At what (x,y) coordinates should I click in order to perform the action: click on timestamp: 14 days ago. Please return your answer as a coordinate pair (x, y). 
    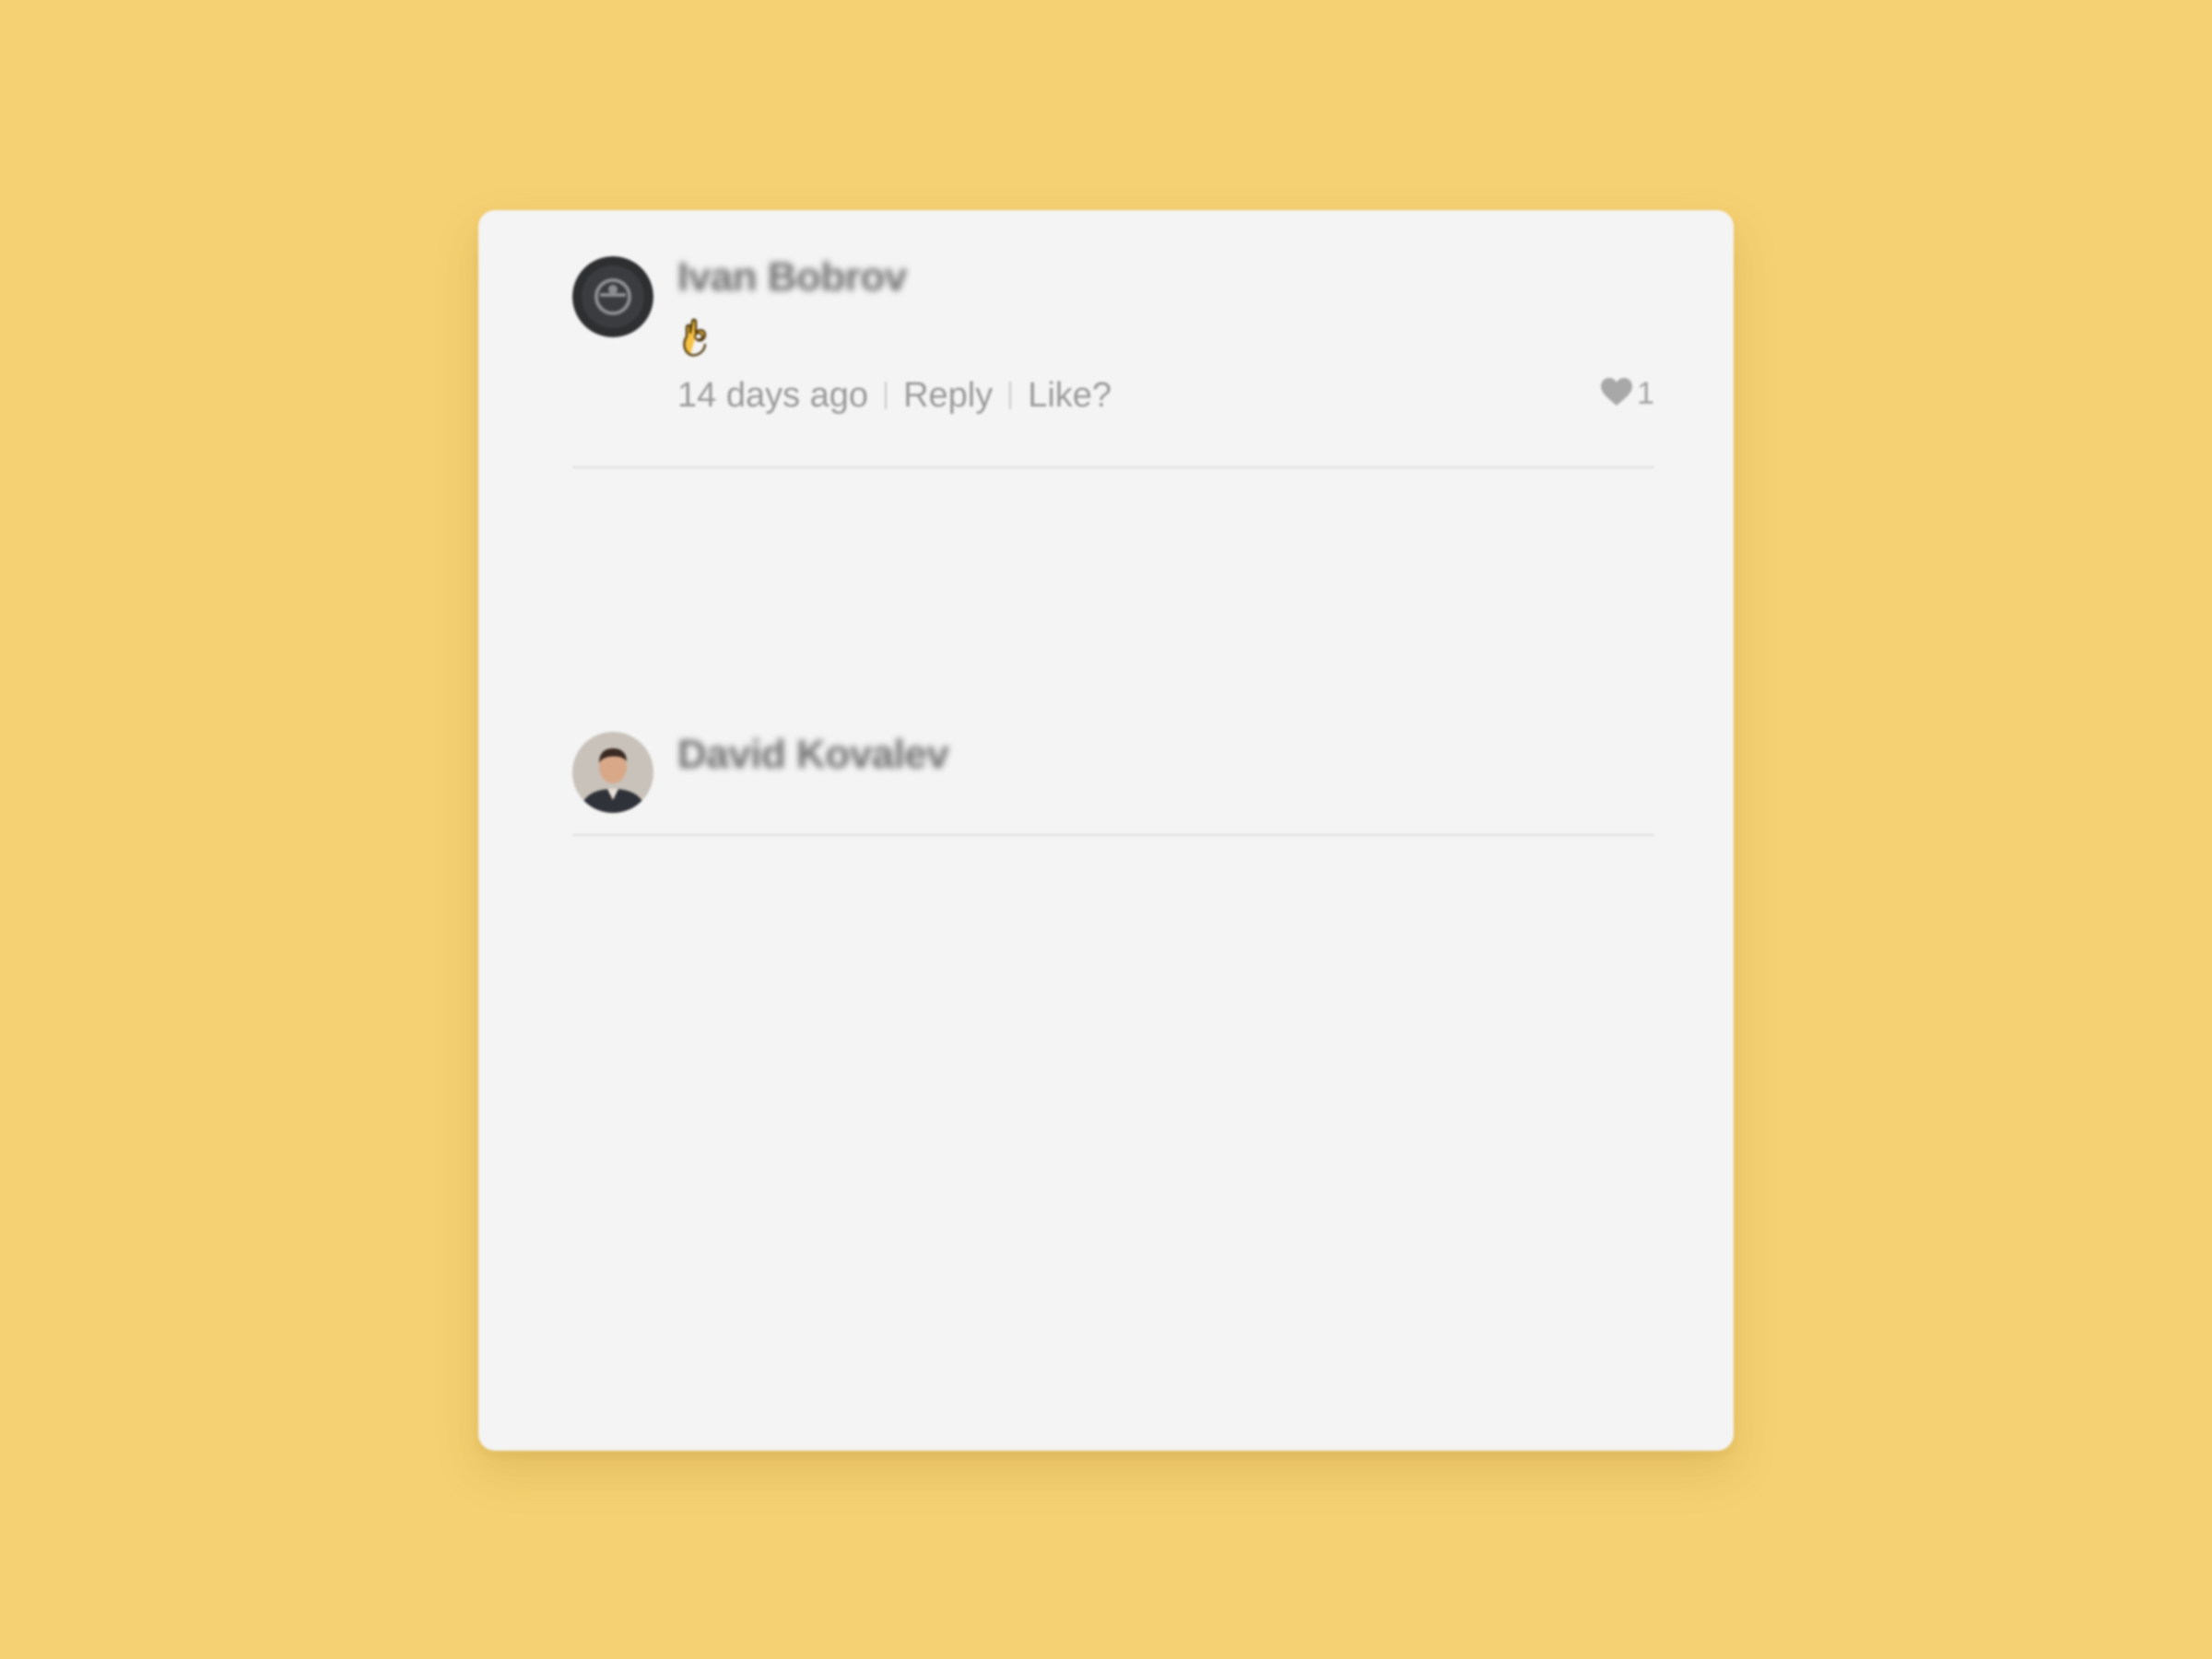
    Looking at the image, I should click on (773, 395).